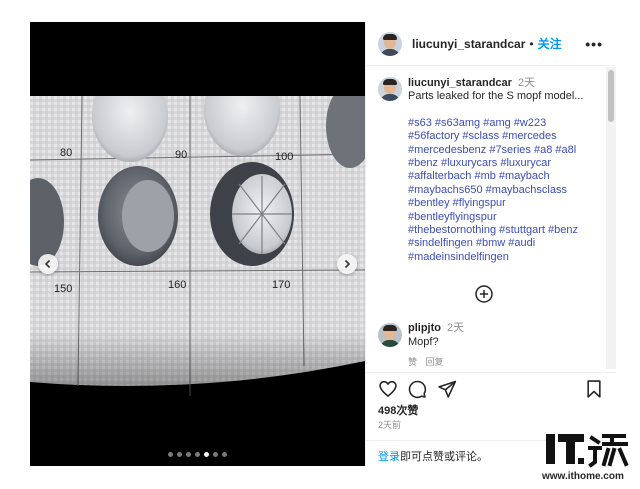 The height and width of the screenshot is (489, 640). What do you see at coordinates (491, 386) in the screenshot?
I see `action-bar` at bounding box center [491, 386].